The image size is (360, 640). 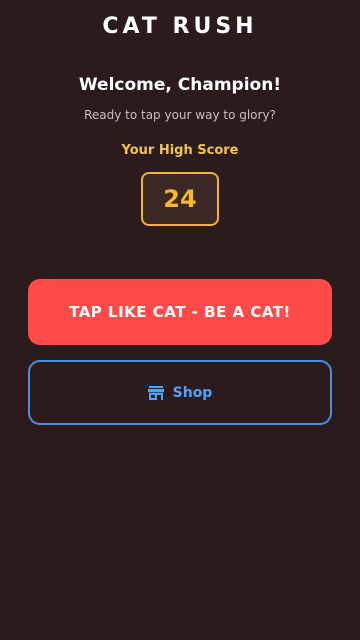 I want to click on high-score-box: 24, so click(x=180, y=199).